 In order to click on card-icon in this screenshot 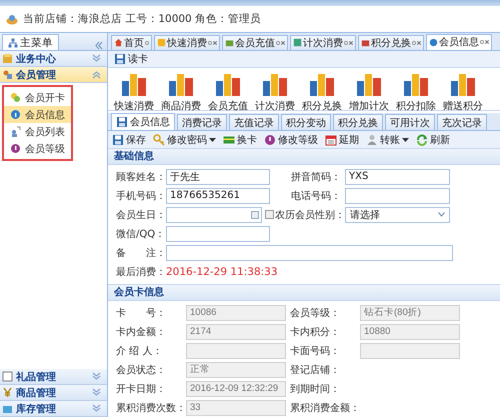, I will do `click(229, 140)`.